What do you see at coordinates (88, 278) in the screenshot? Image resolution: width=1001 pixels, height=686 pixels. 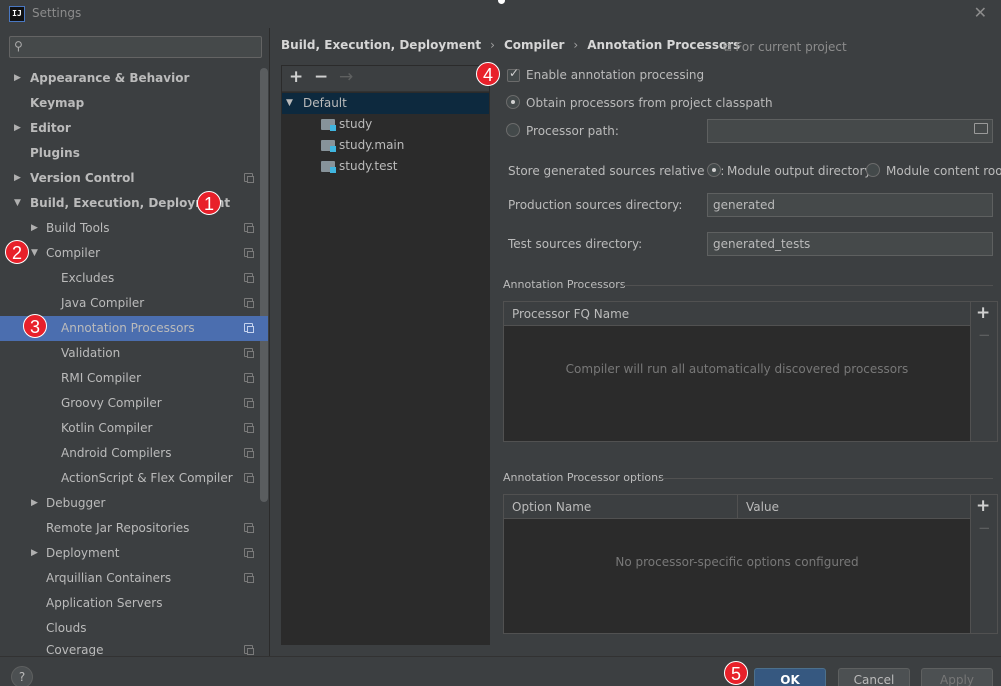 I see `sidebar-item-label: Excludes` at bounding box center [88, 278].